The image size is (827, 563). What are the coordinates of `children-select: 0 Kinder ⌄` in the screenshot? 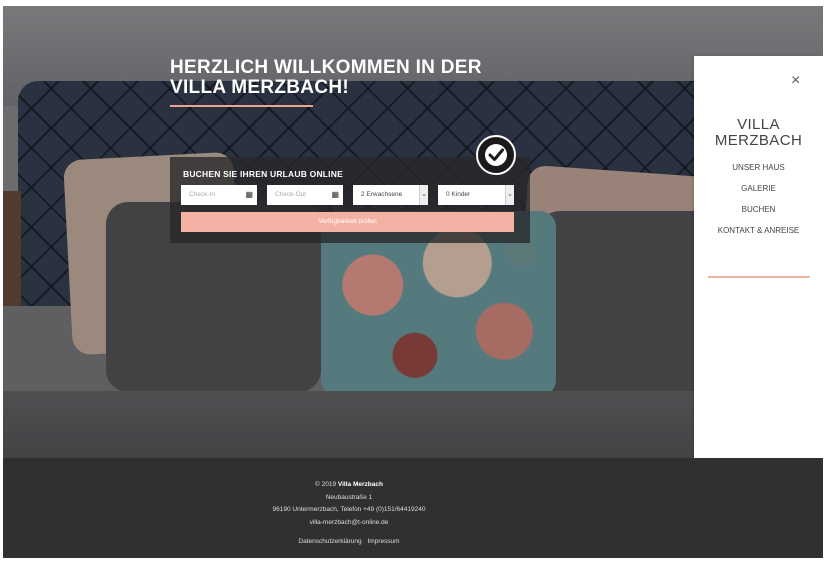 It's located at (476, 195).